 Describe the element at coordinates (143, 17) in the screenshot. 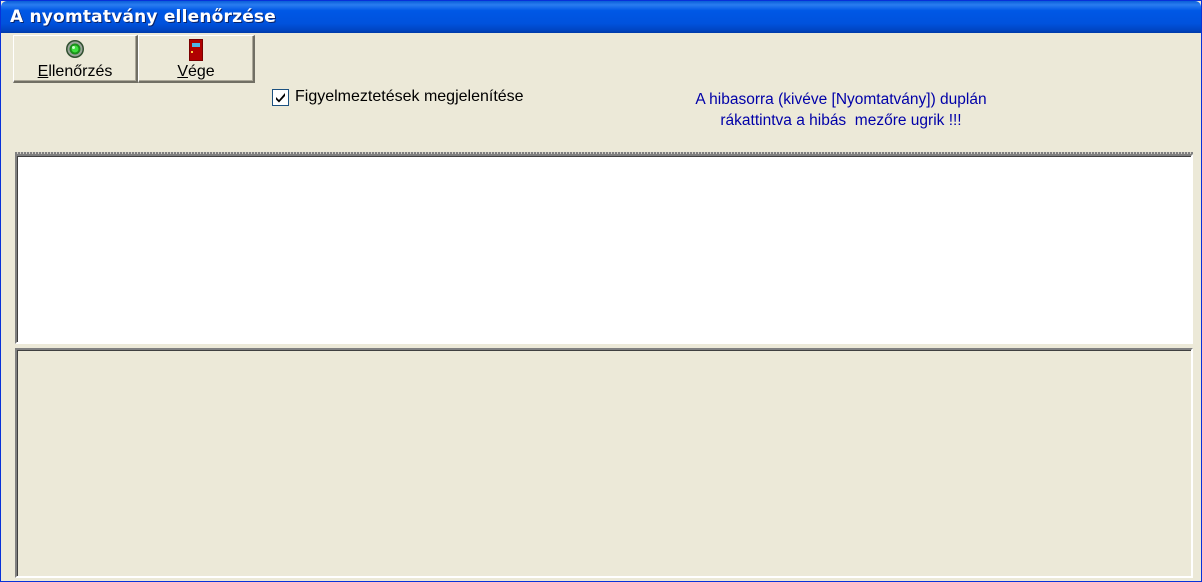

I see `window-title: A nyomtatvány ellenőrzése` at that location.